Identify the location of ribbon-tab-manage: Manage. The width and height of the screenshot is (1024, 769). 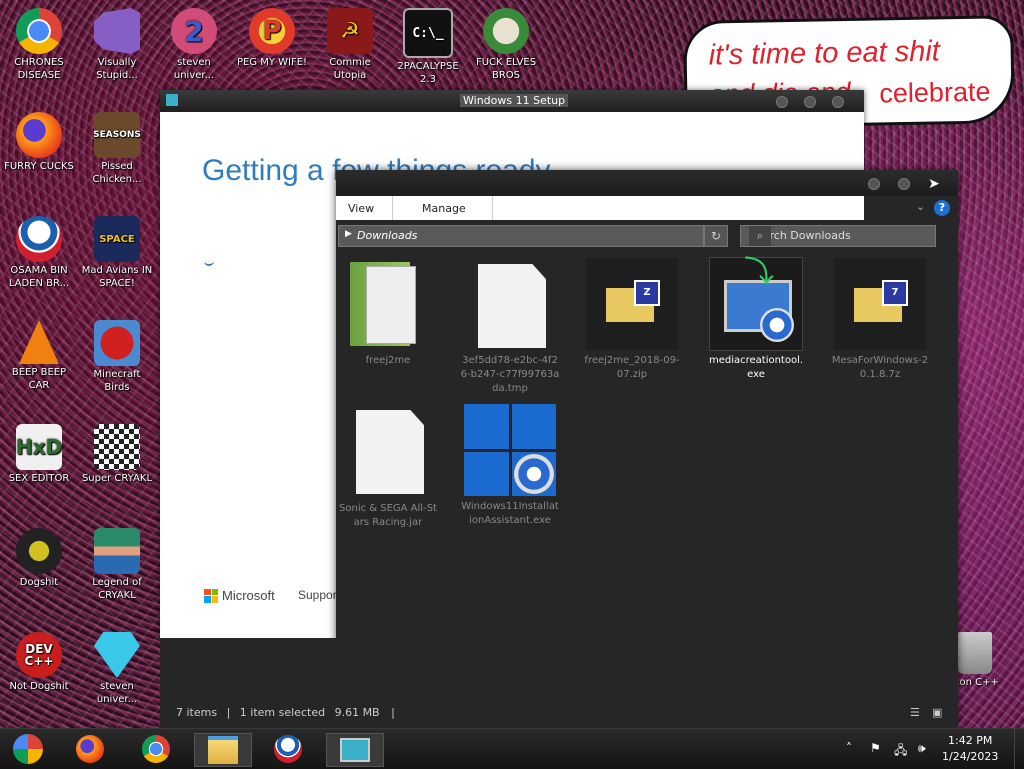
(444, 208).